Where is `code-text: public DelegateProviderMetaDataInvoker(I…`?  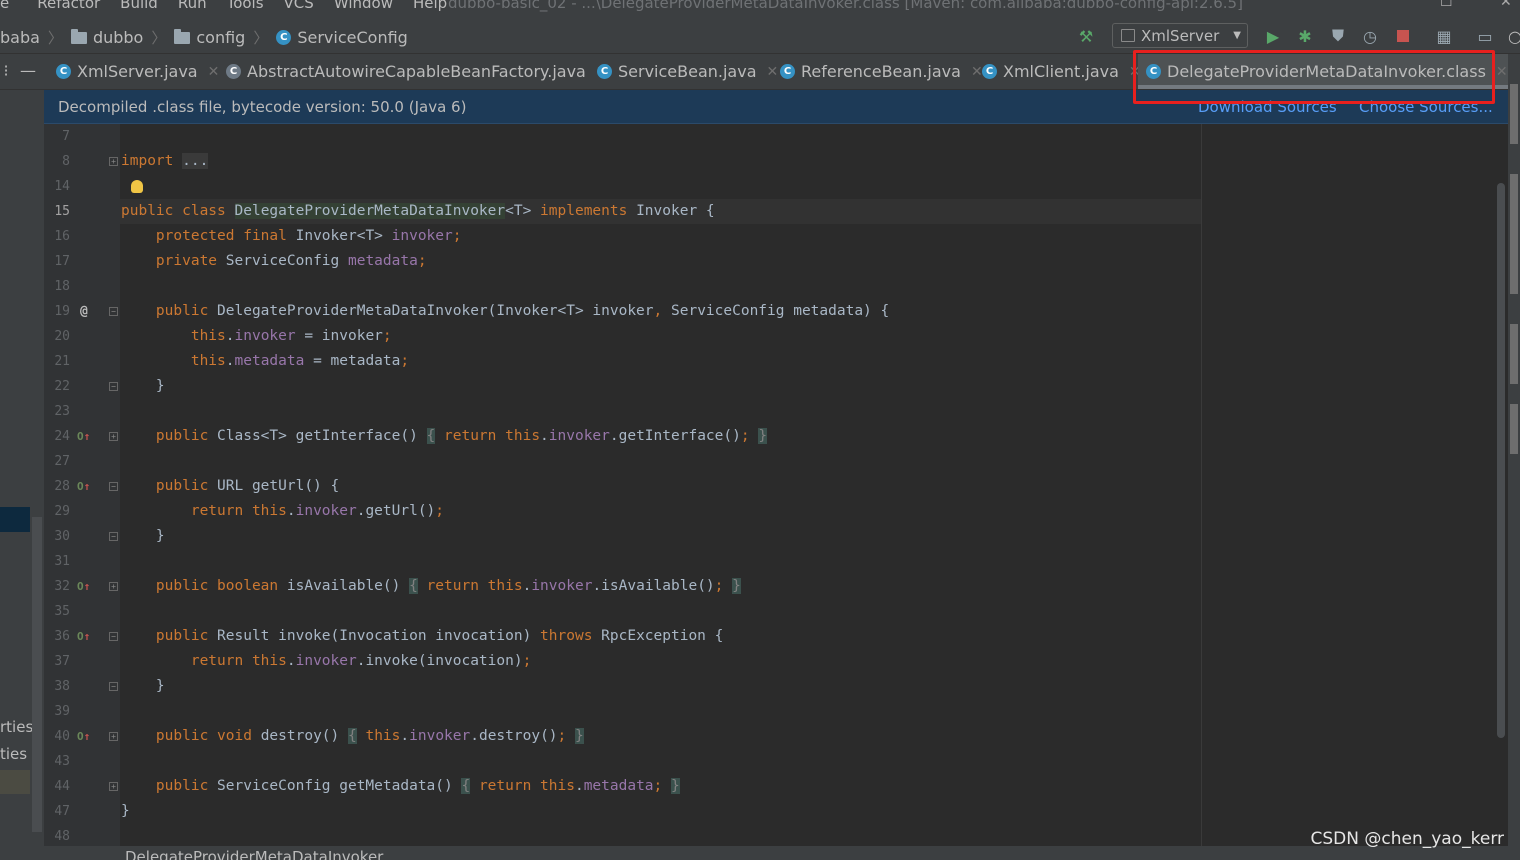 code-text: public DelegateProviderMetaDataInvoker(I… is located at coordinates (522, 311).